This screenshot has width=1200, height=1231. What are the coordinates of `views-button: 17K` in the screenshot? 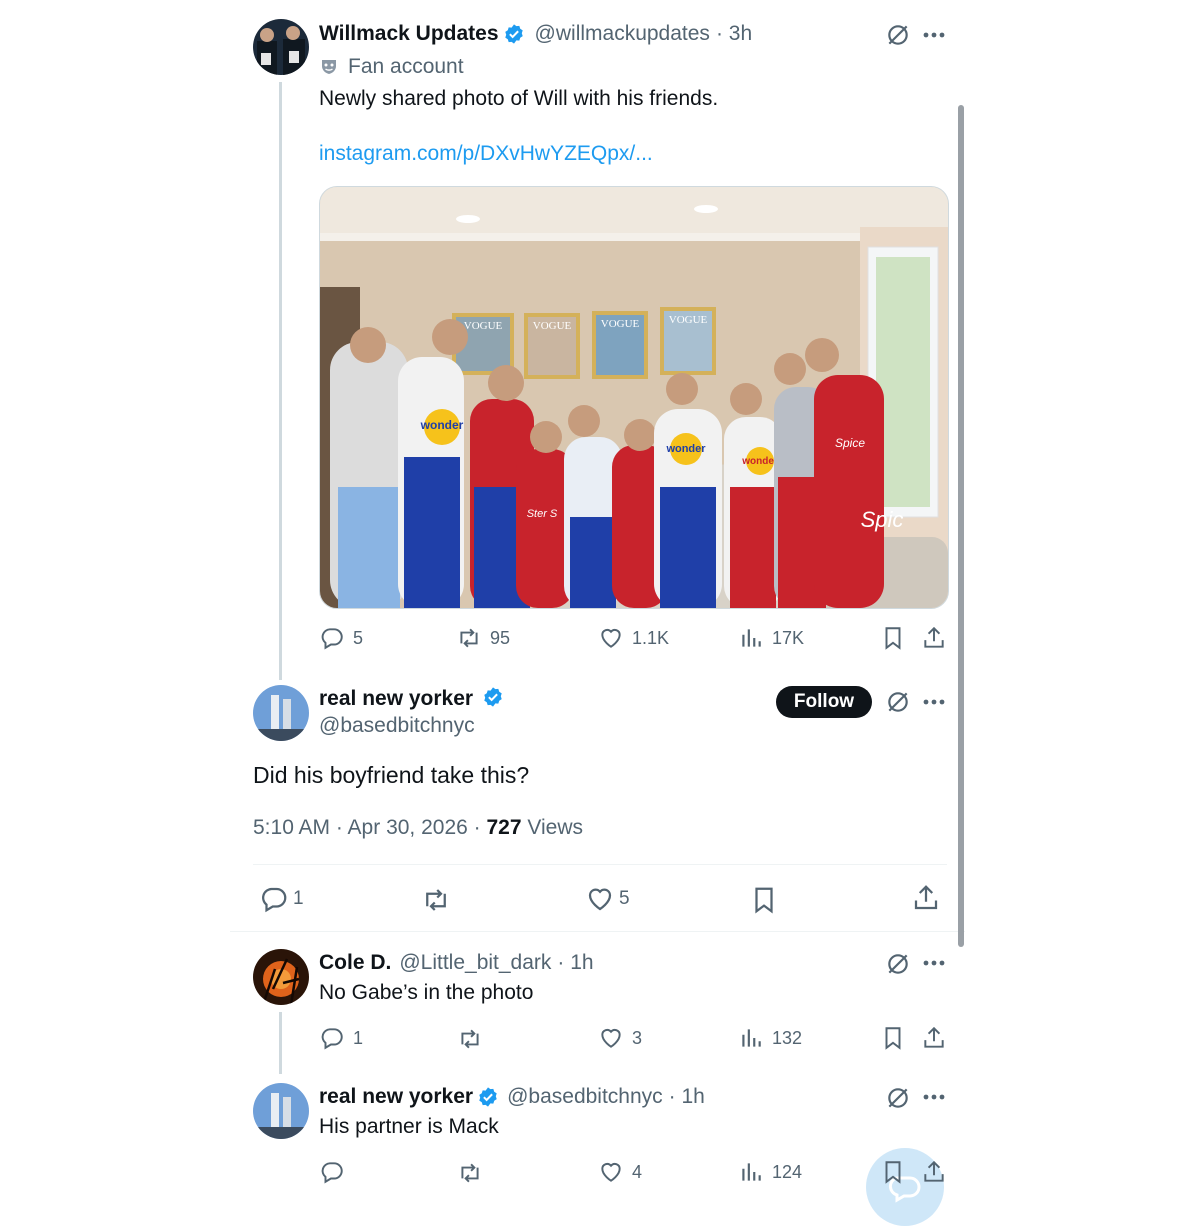 It's located at (771, 638).